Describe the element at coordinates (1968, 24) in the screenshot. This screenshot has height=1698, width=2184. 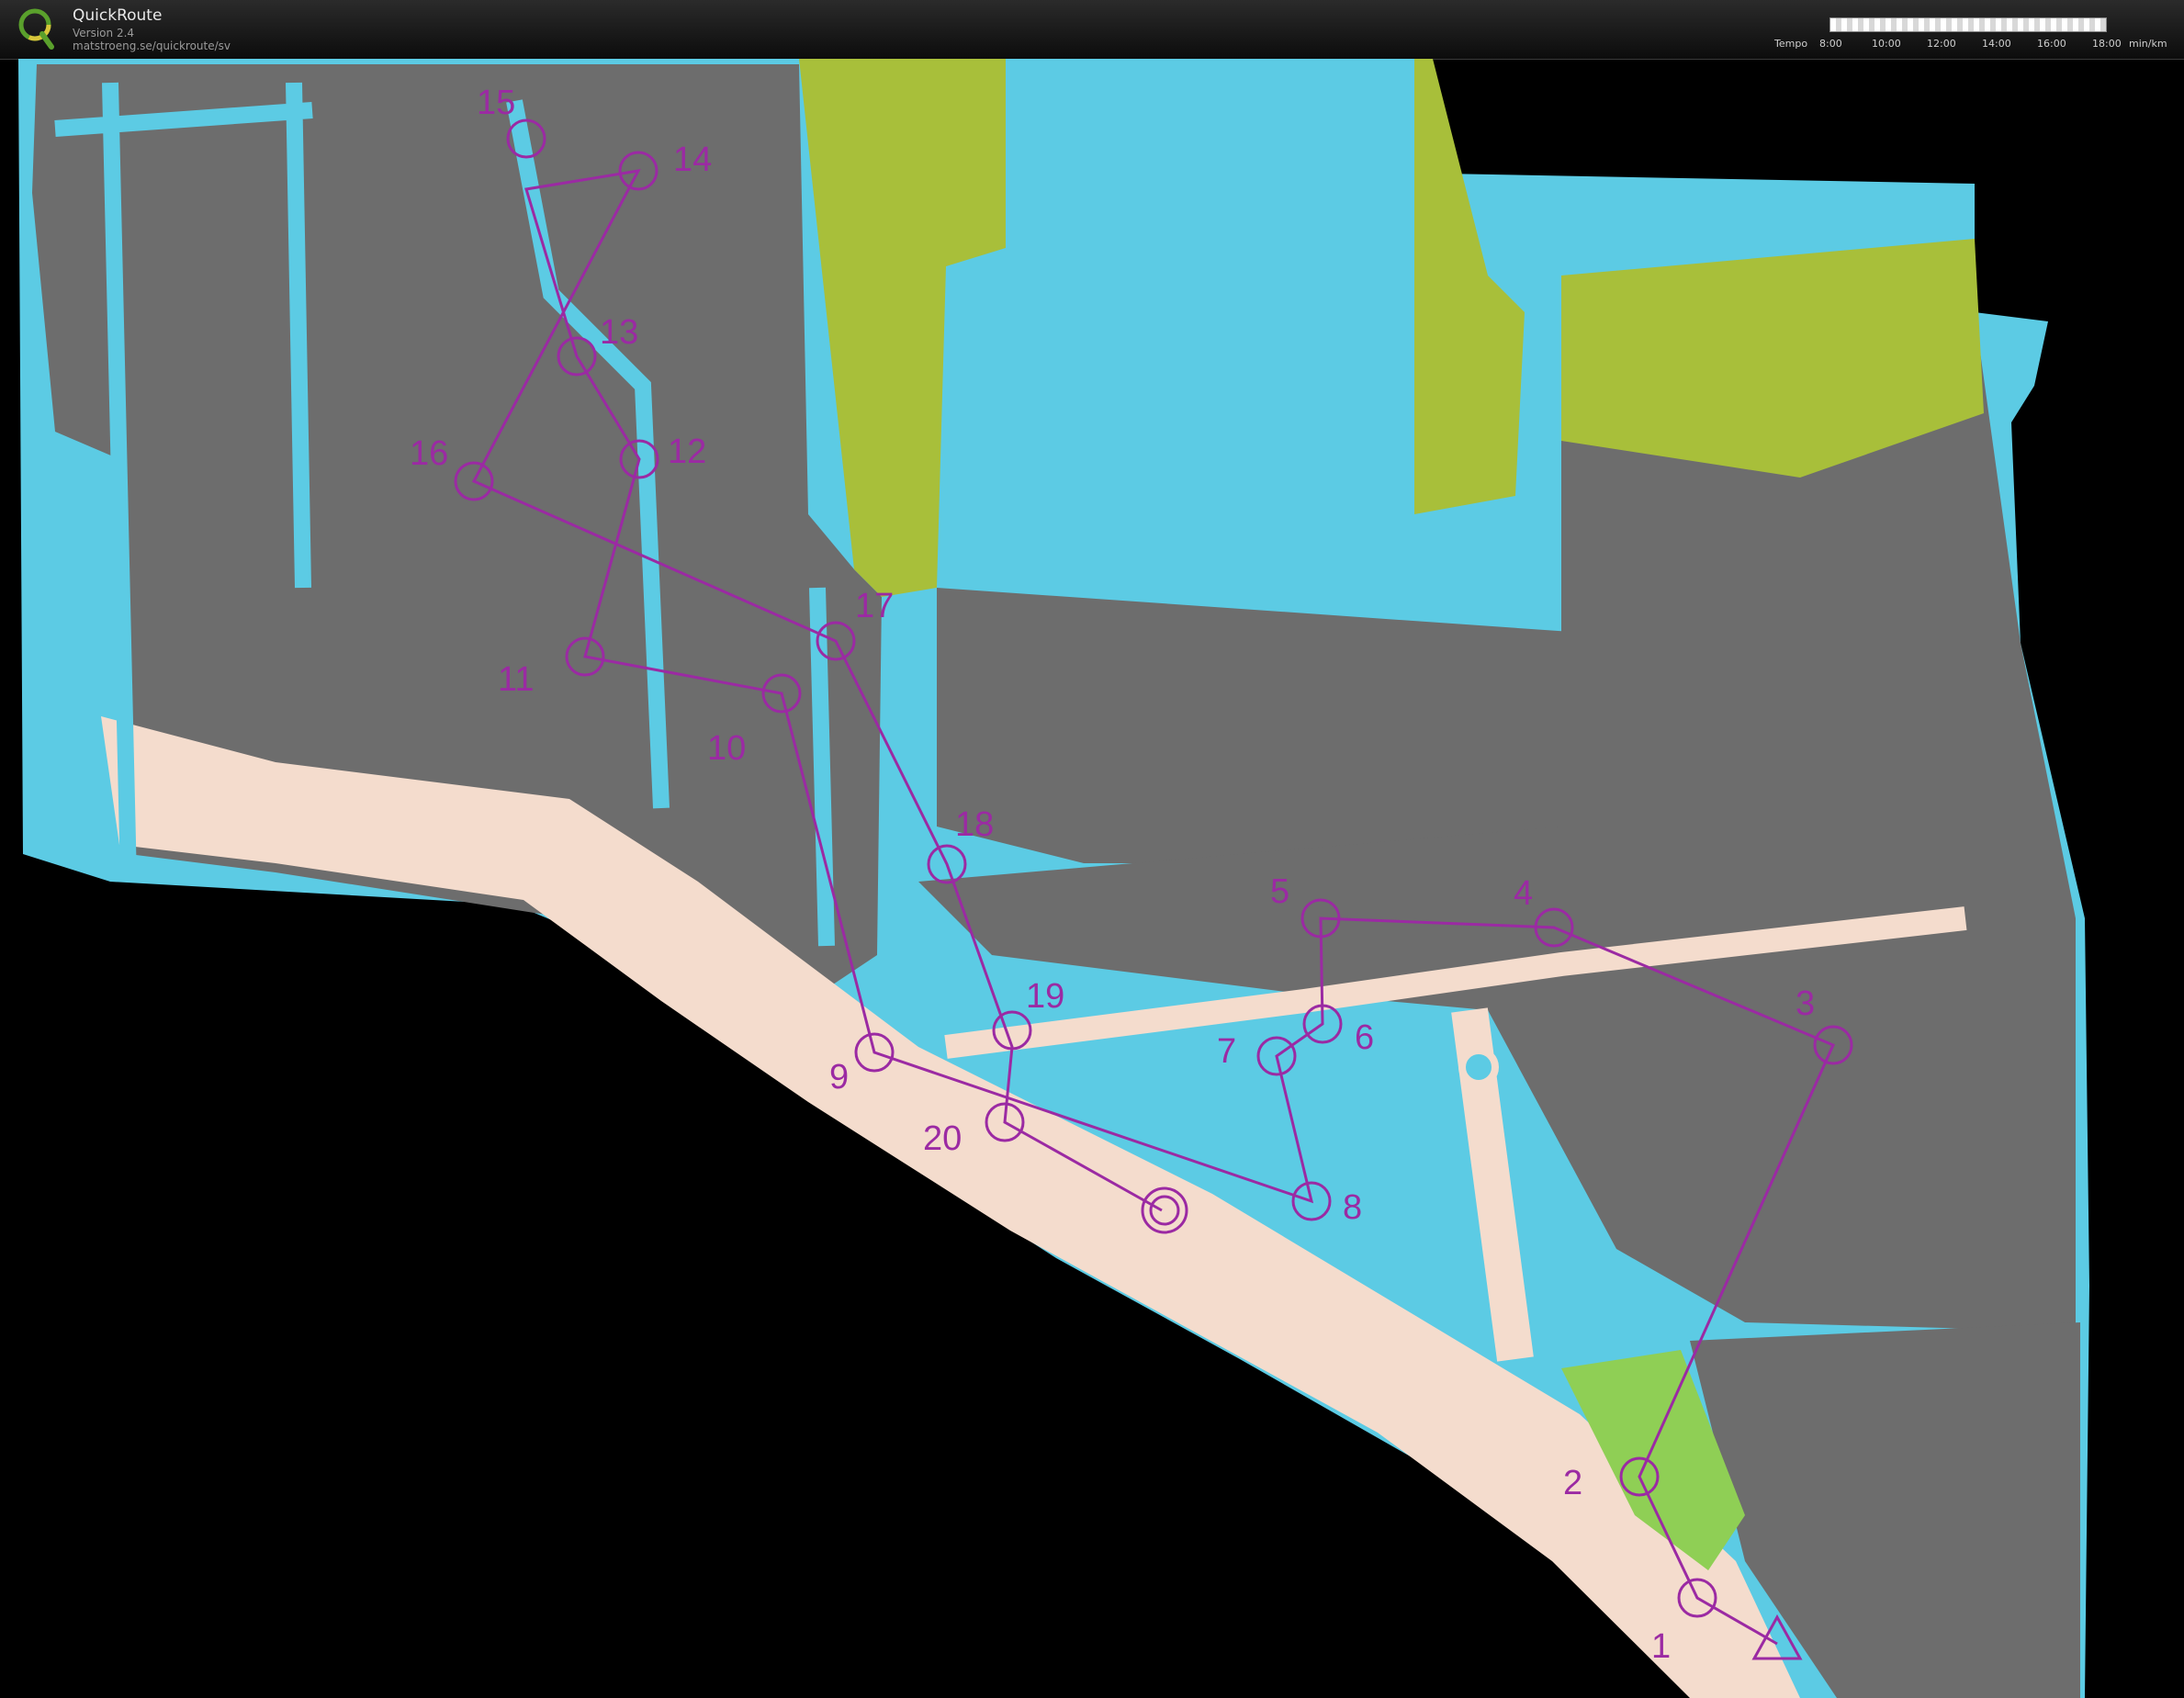
I see `tempo-color-scale` at that location.